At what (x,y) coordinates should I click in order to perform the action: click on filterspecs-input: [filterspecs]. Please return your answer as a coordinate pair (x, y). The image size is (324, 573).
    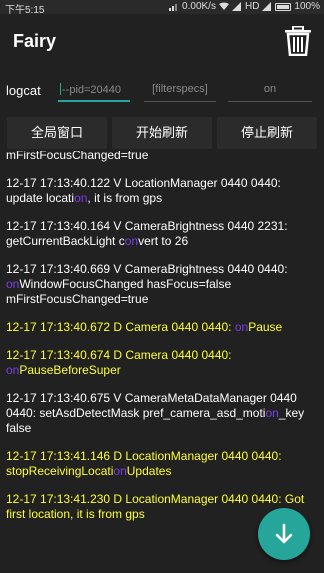
    Looking at the image, I should click on (180, 89).